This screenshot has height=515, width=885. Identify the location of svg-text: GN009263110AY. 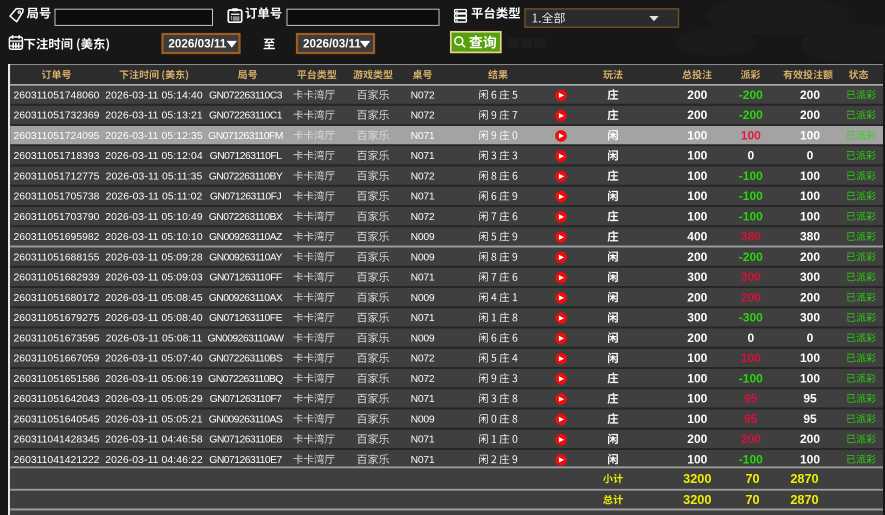
(245, 257).